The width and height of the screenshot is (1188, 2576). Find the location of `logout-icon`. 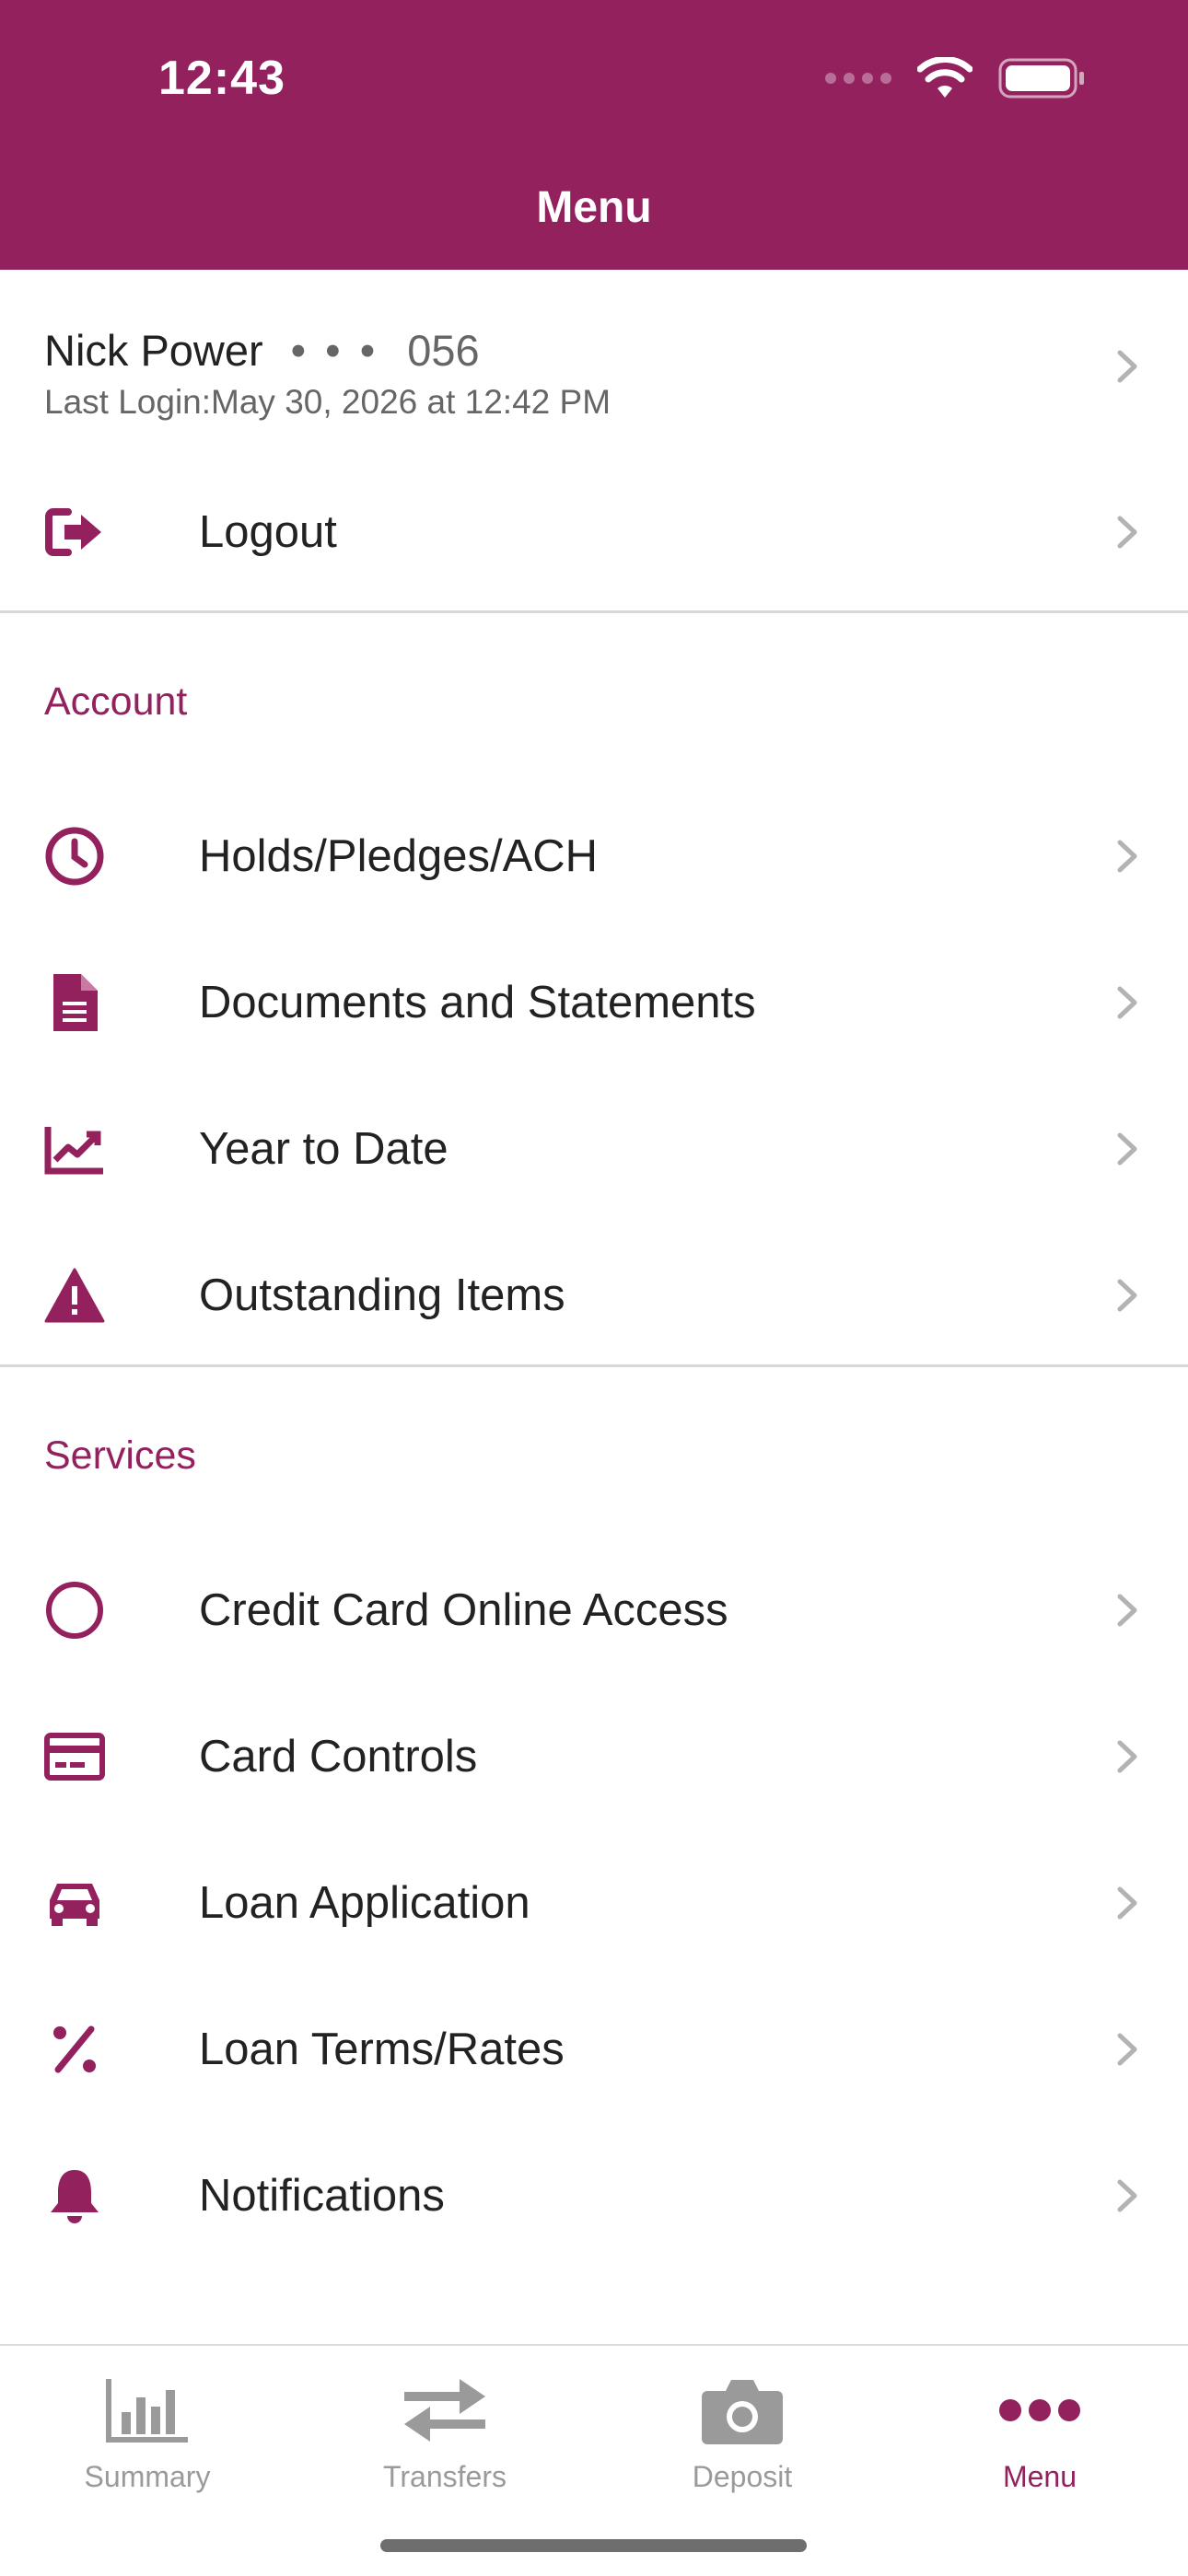

logout-icon is located at coordinates (74, 532).